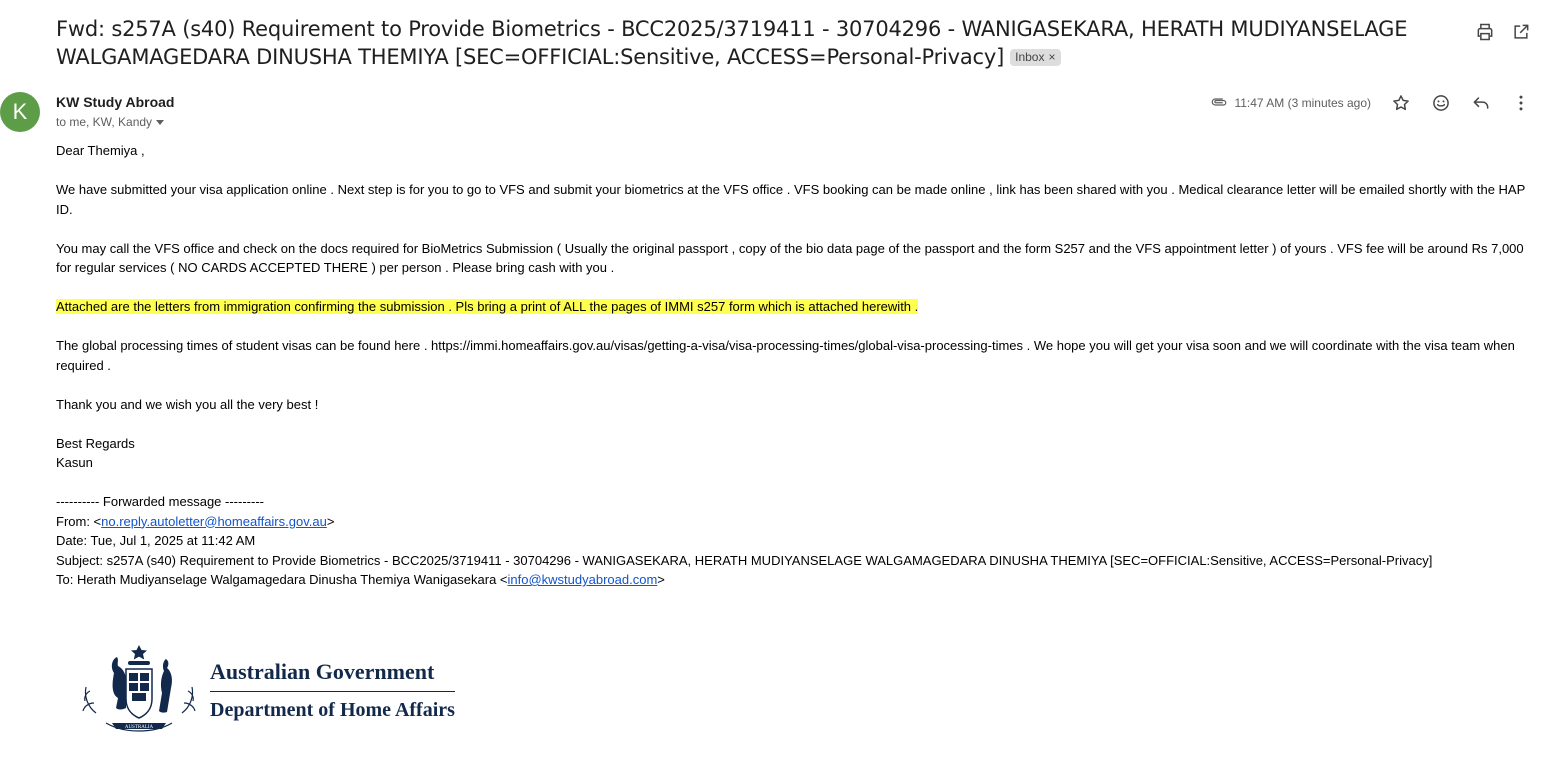  I want to click on forwarded-divider: ---------- Forwarded message ---------, so click(160, 501).